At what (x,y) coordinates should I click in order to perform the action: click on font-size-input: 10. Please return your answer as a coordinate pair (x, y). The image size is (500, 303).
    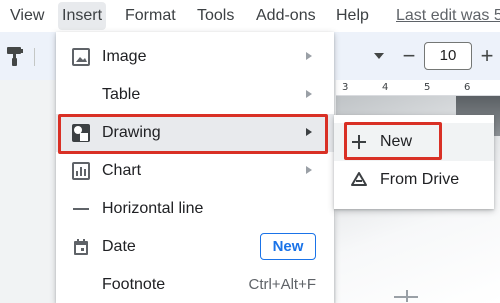
    Looking at the image, I should click on (448, 56).